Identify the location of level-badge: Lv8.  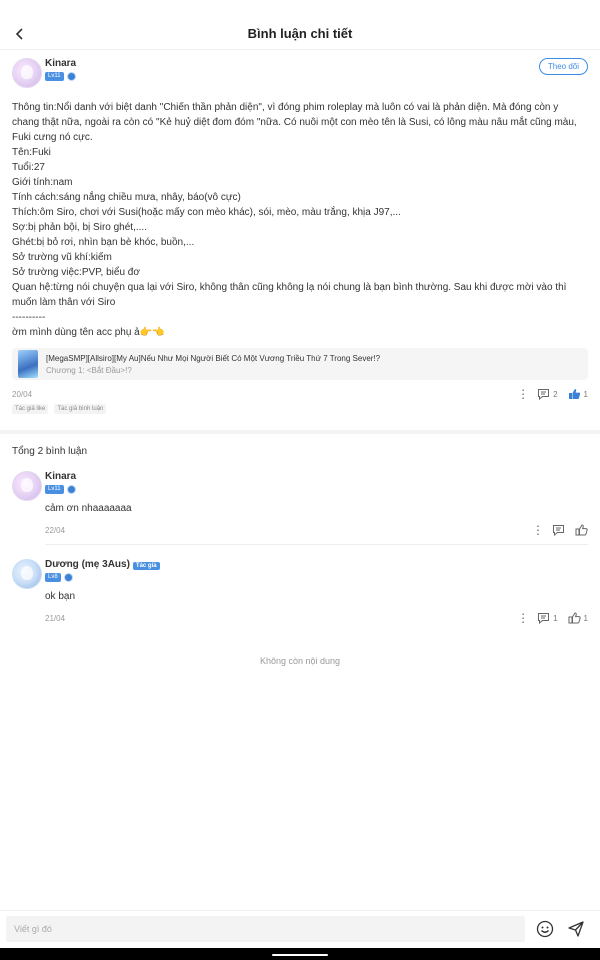
(53, 577).